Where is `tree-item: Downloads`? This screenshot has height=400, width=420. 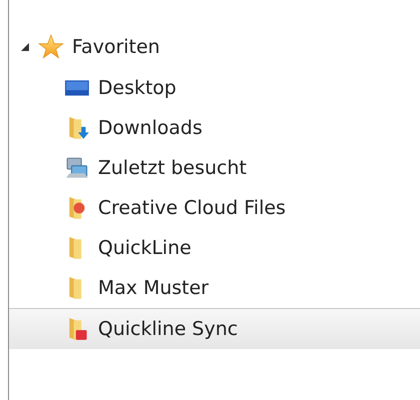
tree-item: Downloads is located at coordinates (214, 128).